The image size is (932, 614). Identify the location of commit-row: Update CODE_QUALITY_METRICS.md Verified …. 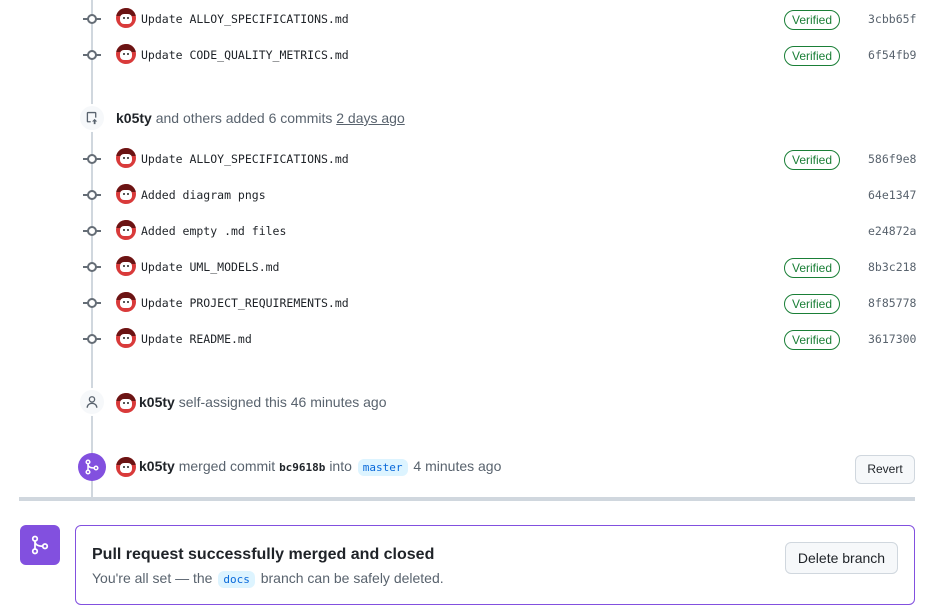
(466, 55).